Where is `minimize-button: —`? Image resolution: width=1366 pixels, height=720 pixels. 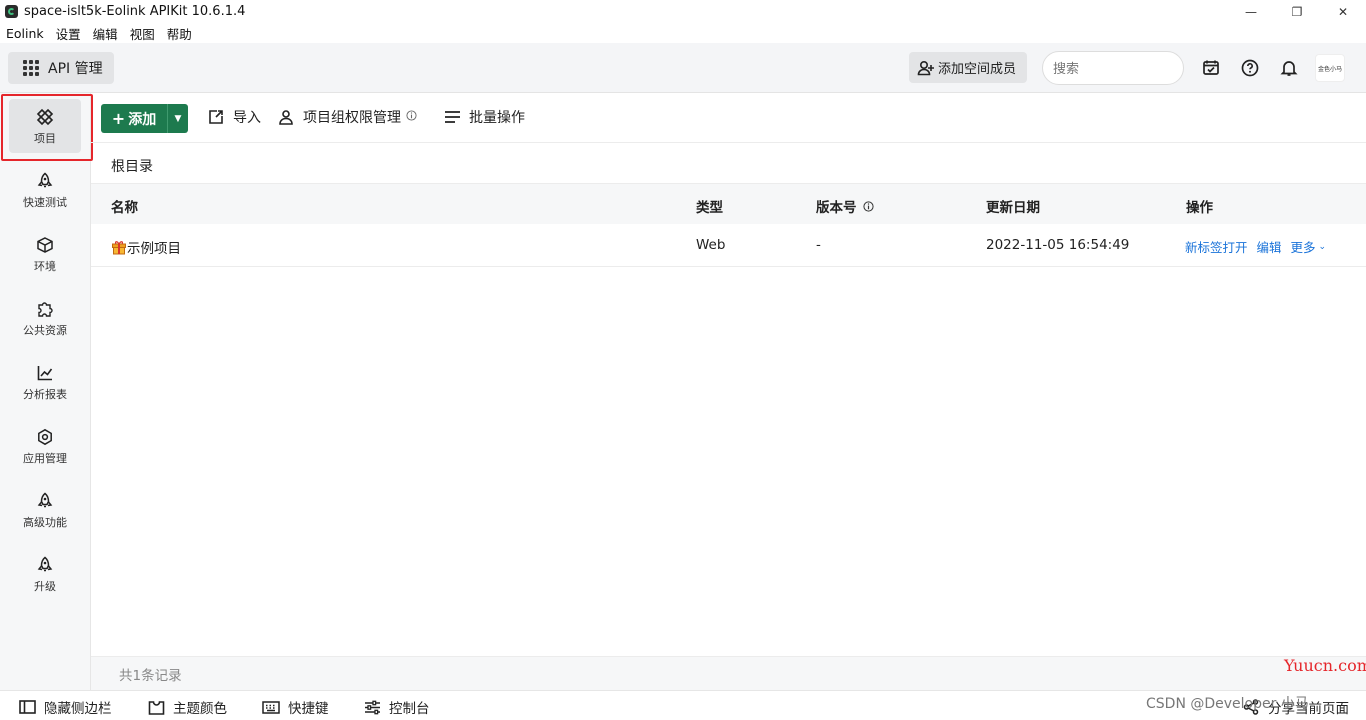
minimize-button: — is located at coordinates (1251, 11).